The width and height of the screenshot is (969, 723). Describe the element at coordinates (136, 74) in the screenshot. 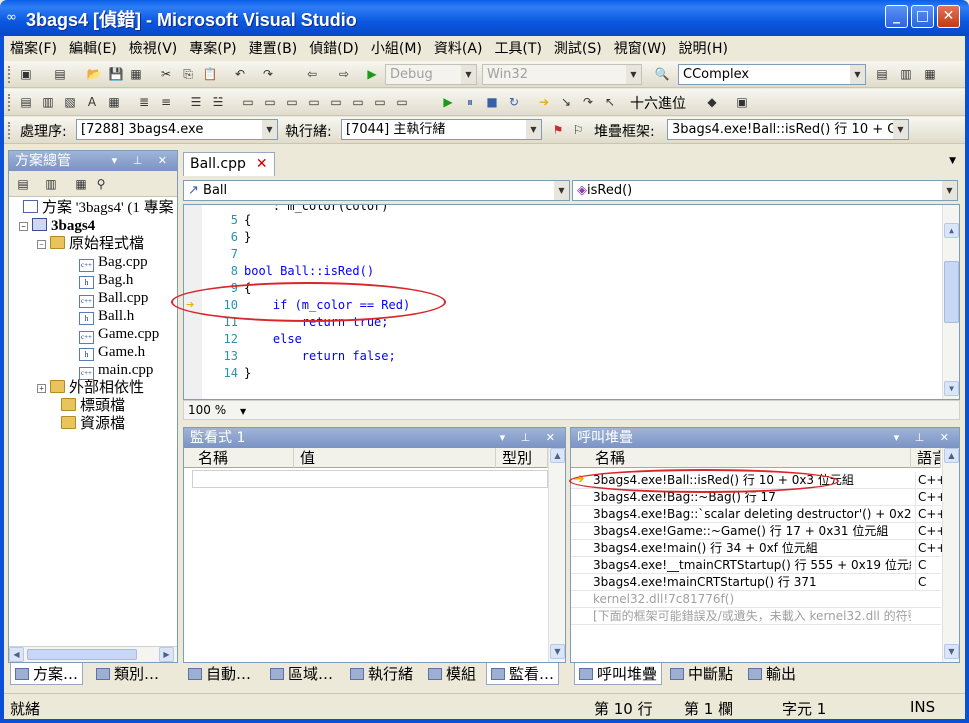

I see `save-all-icon: ▦` at that location.